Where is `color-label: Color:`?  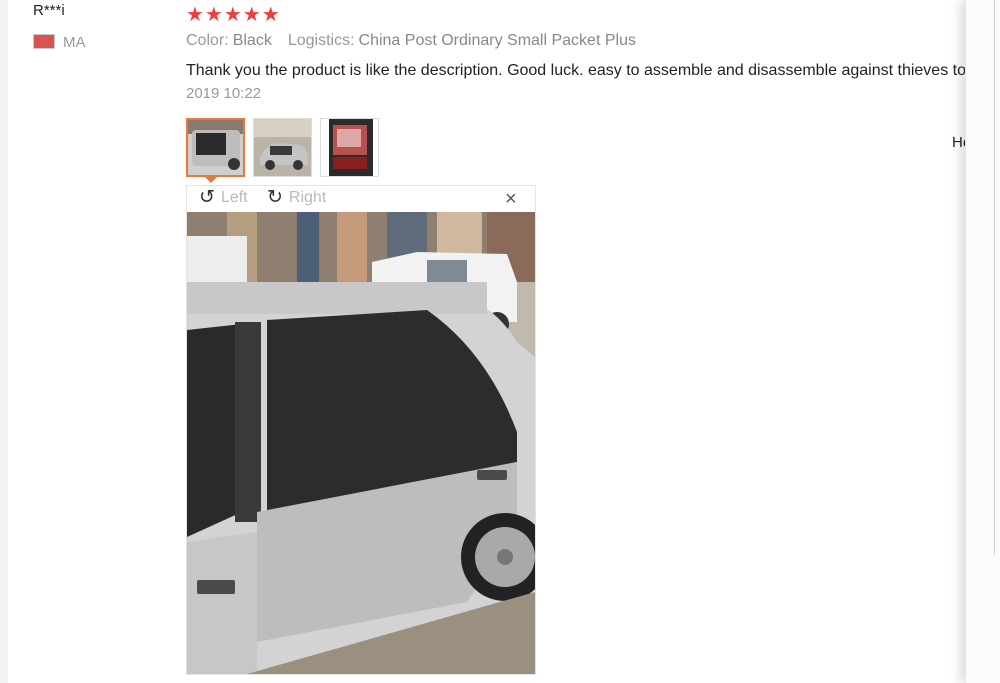
color-label: Color: is located at coordinates (207, 40).